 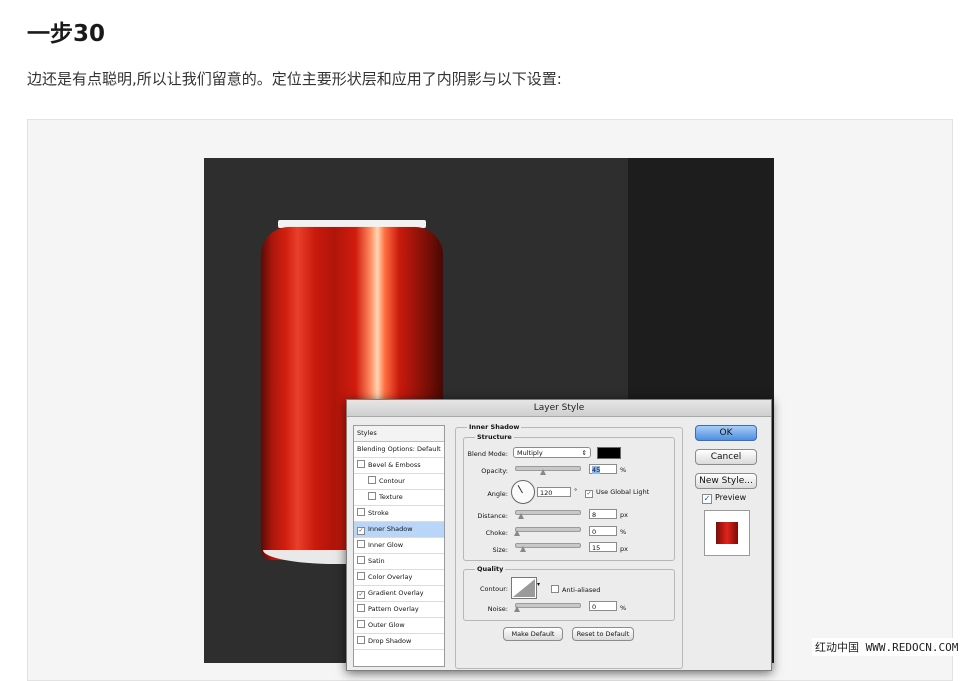 I want to click on size-unit: px, so click(x=624, y=549).